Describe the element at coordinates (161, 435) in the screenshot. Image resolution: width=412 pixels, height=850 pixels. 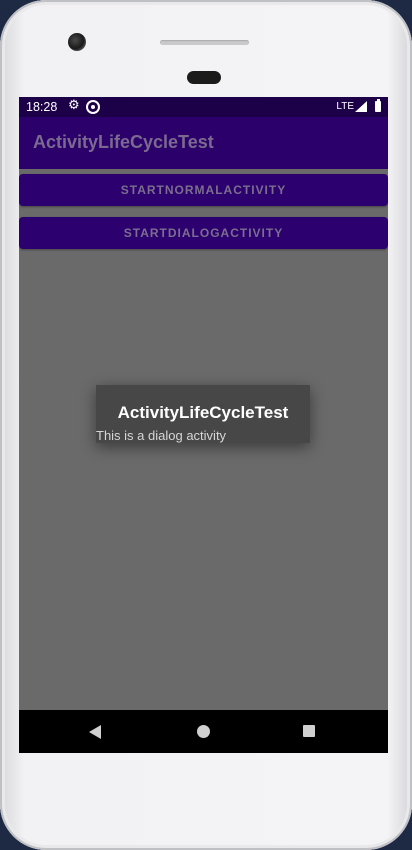
I see `dialog-message: This is a dialog activity` at that location.